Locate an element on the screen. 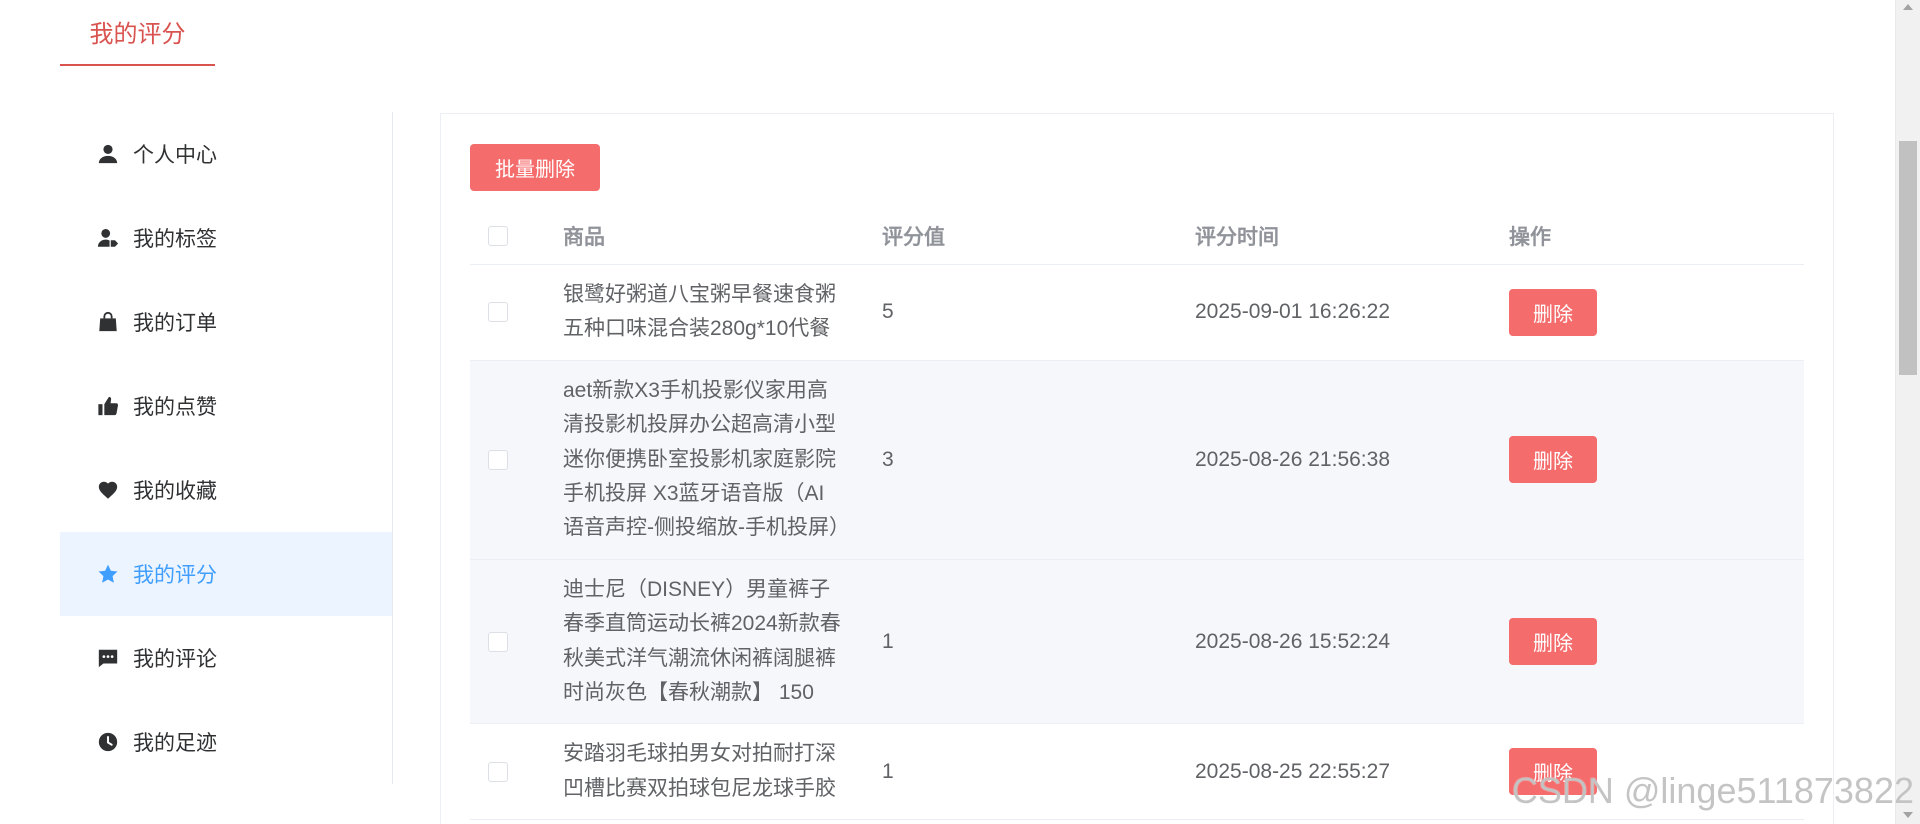 The height and width of the screenshot is (824, 1920). column-header-product: 商品 is located at coordinates (584, 237).